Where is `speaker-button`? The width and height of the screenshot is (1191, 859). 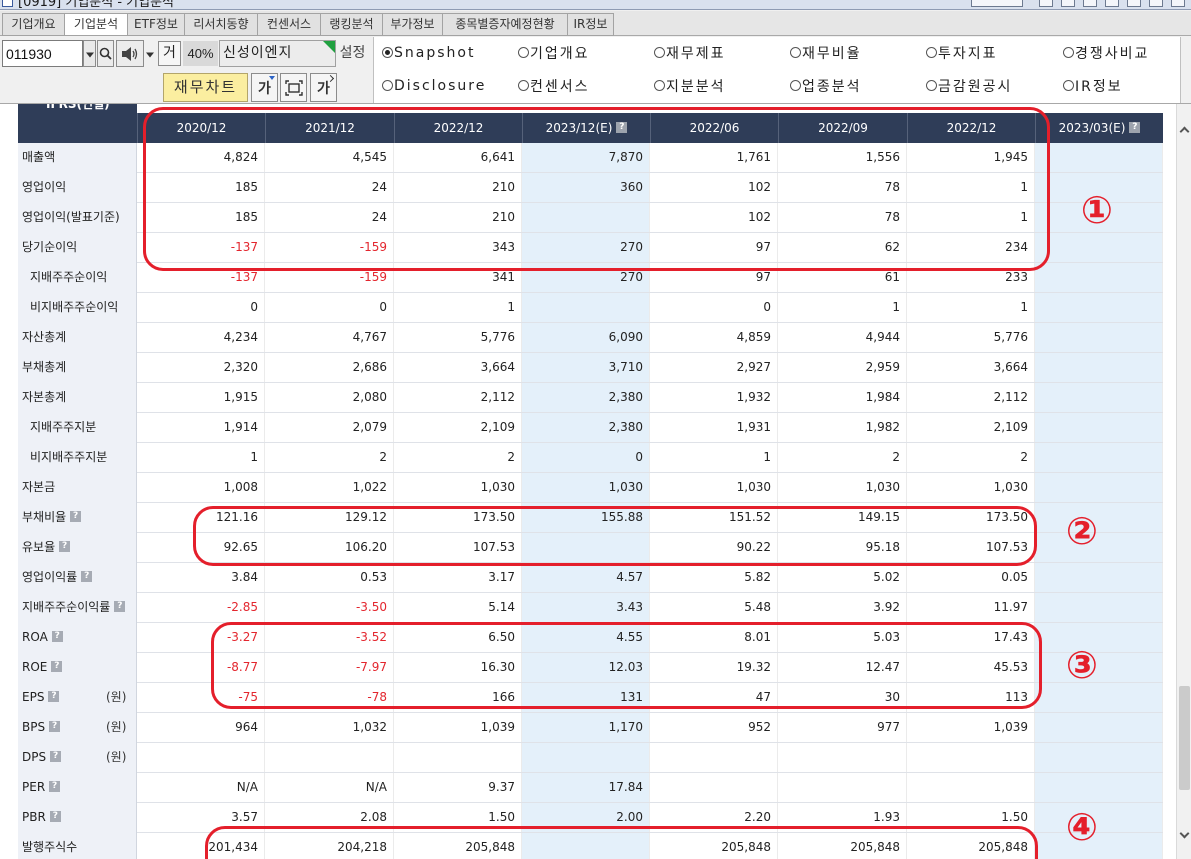
speaker-button is located at coordinates (130, 53).